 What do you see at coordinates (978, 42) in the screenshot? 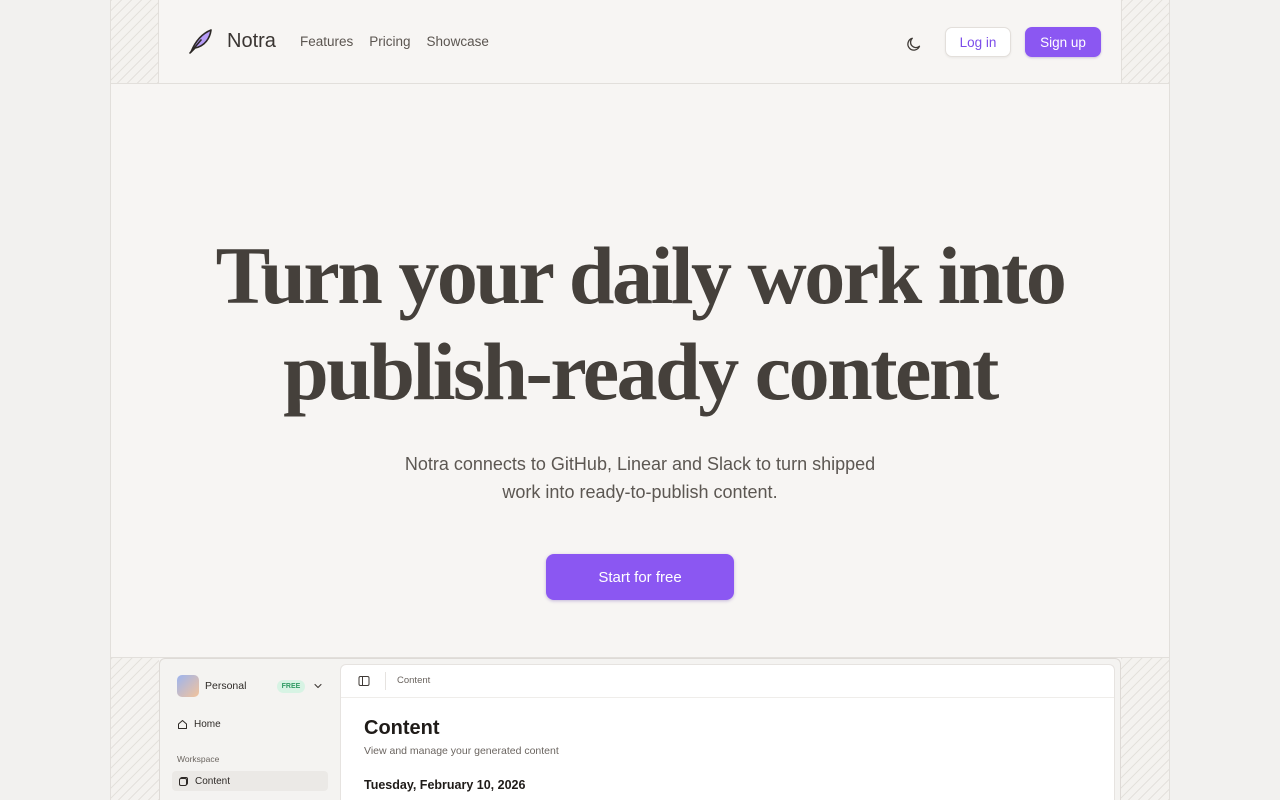
I see `login-button: Log in` at bounding box center [978, 42].